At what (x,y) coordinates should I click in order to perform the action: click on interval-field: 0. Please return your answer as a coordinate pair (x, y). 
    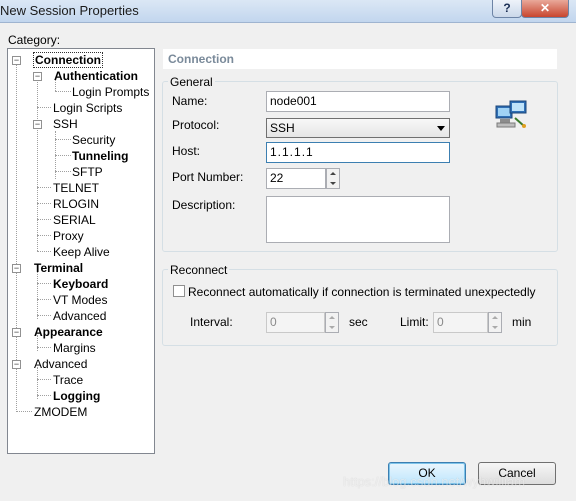
    Looking at the image, I should click on (295, 322).